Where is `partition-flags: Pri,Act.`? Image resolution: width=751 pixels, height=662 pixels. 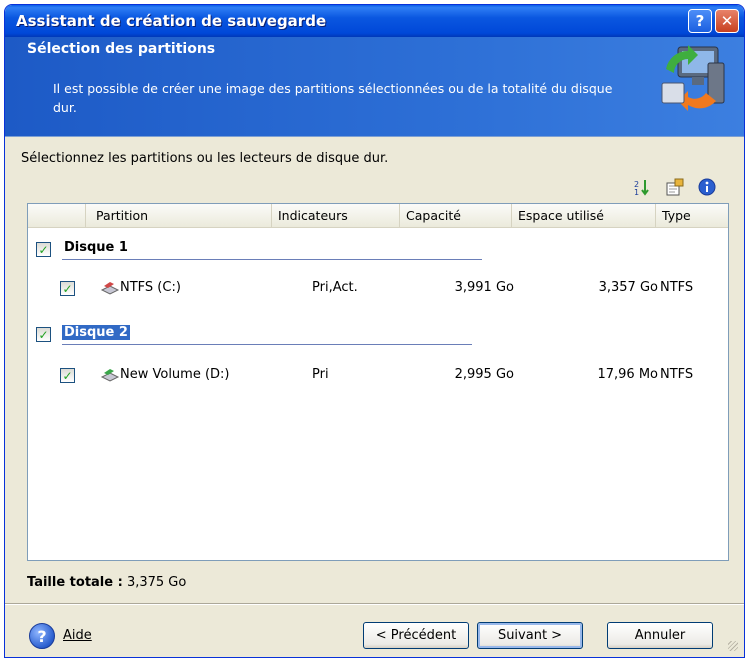
partition-flags: Pri,Act. is located at coordinates (335, 287).